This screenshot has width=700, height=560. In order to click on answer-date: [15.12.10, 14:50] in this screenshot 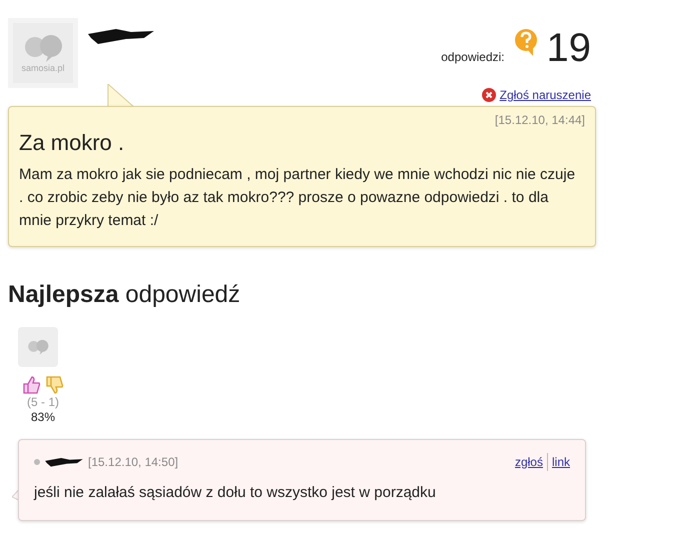, I will do `click(133, 462)`.